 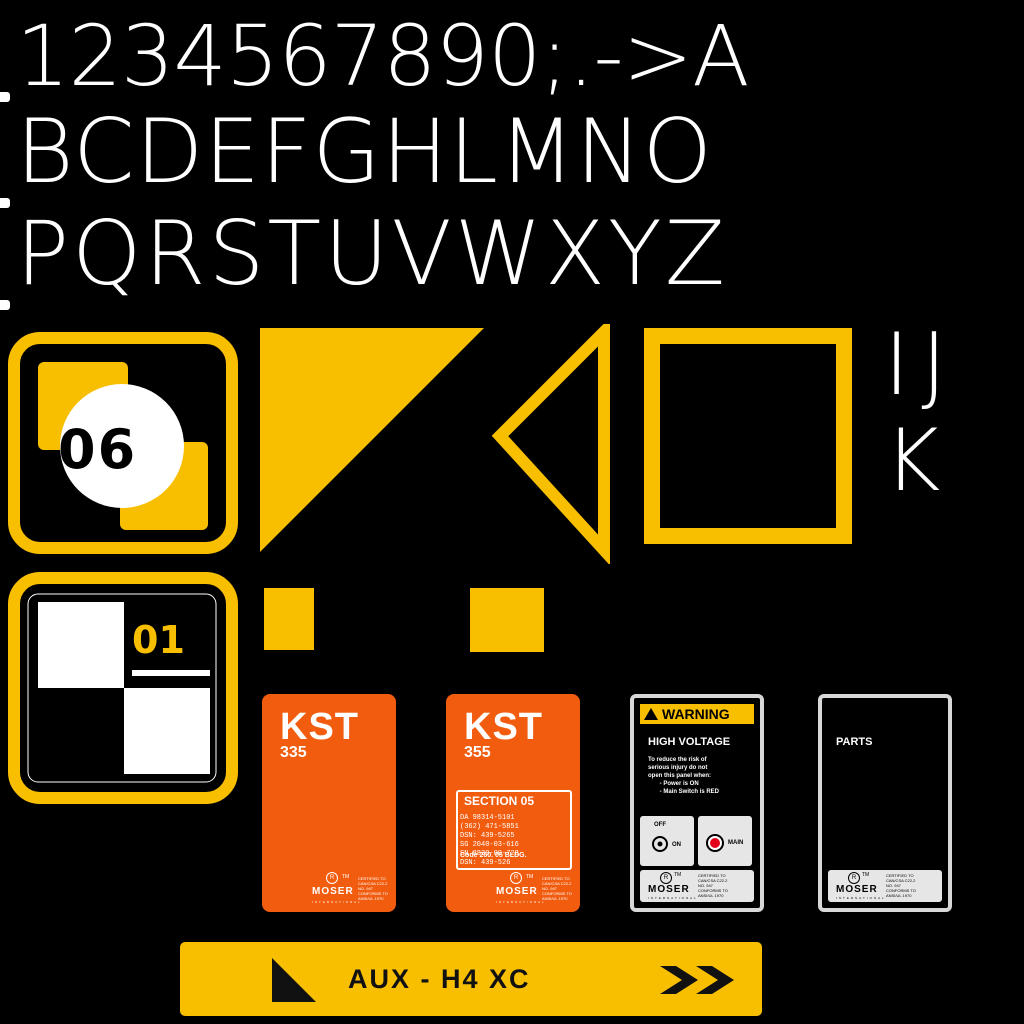 What do you see at coordinates (748, 436) in the screenshot?
I see `square-outline` at bounding box center [748, 436].